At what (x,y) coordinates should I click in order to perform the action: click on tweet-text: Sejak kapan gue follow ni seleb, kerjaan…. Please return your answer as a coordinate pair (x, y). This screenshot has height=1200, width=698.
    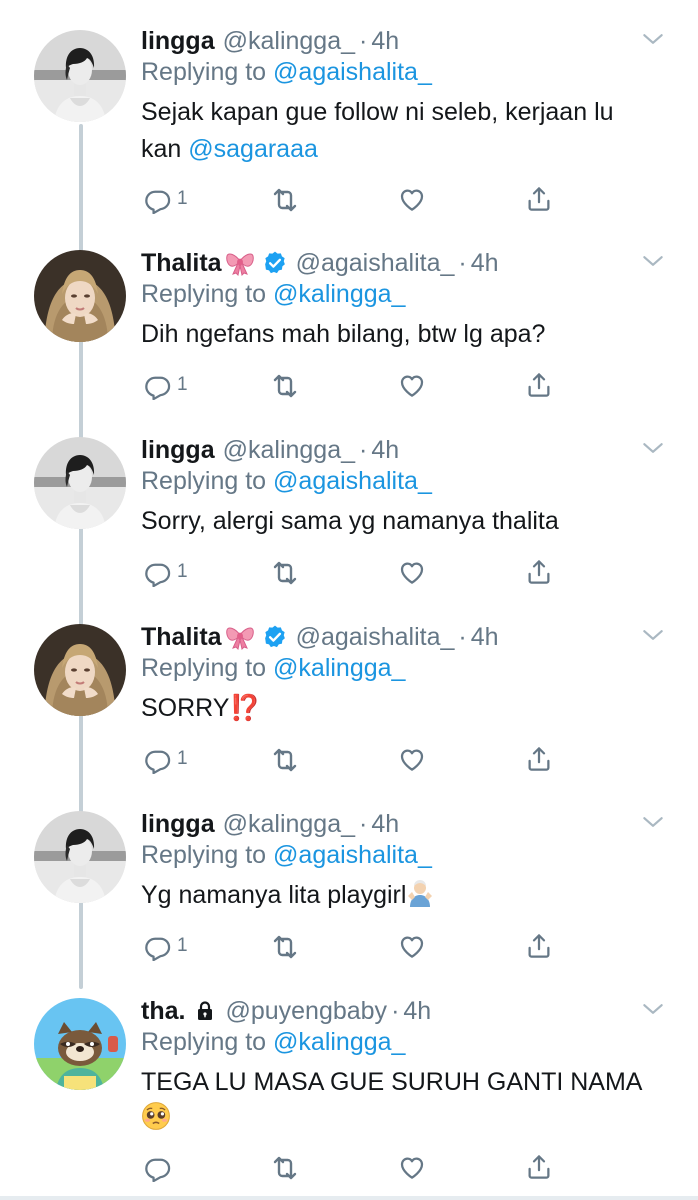
    Looking at the image, I should click on (406, 131).